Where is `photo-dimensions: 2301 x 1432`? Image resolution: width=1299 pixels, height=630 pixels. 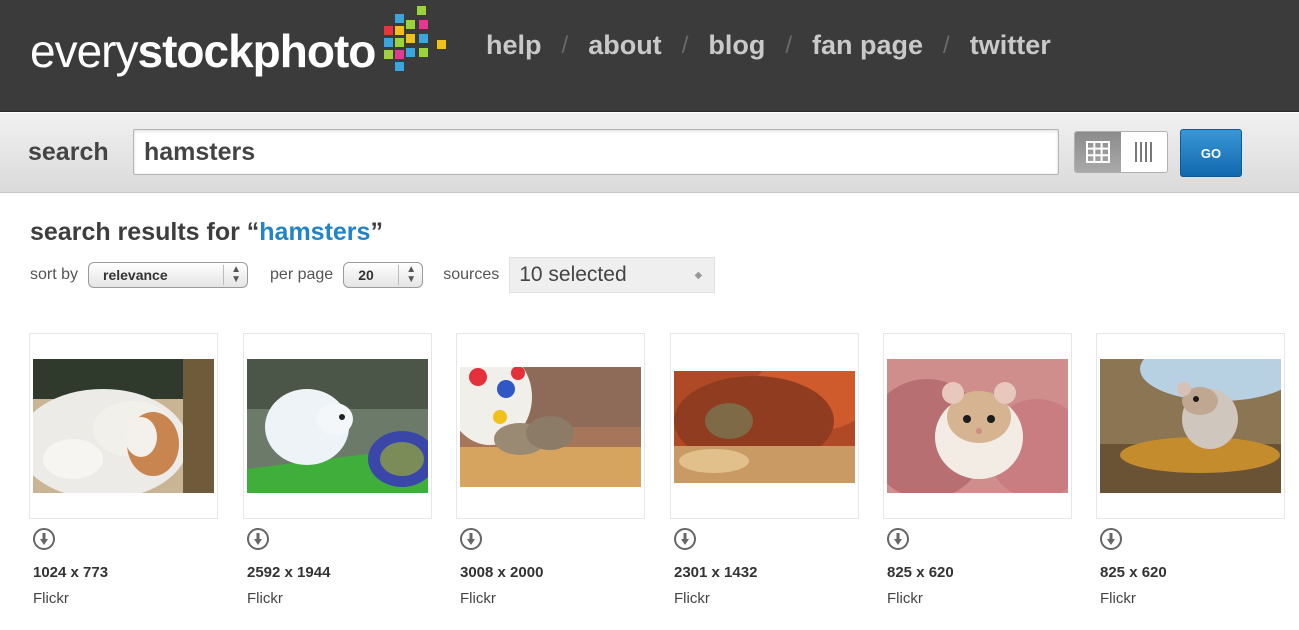 photo-dimensions: 2301 x 1432 is located at coordinates (716, 572).